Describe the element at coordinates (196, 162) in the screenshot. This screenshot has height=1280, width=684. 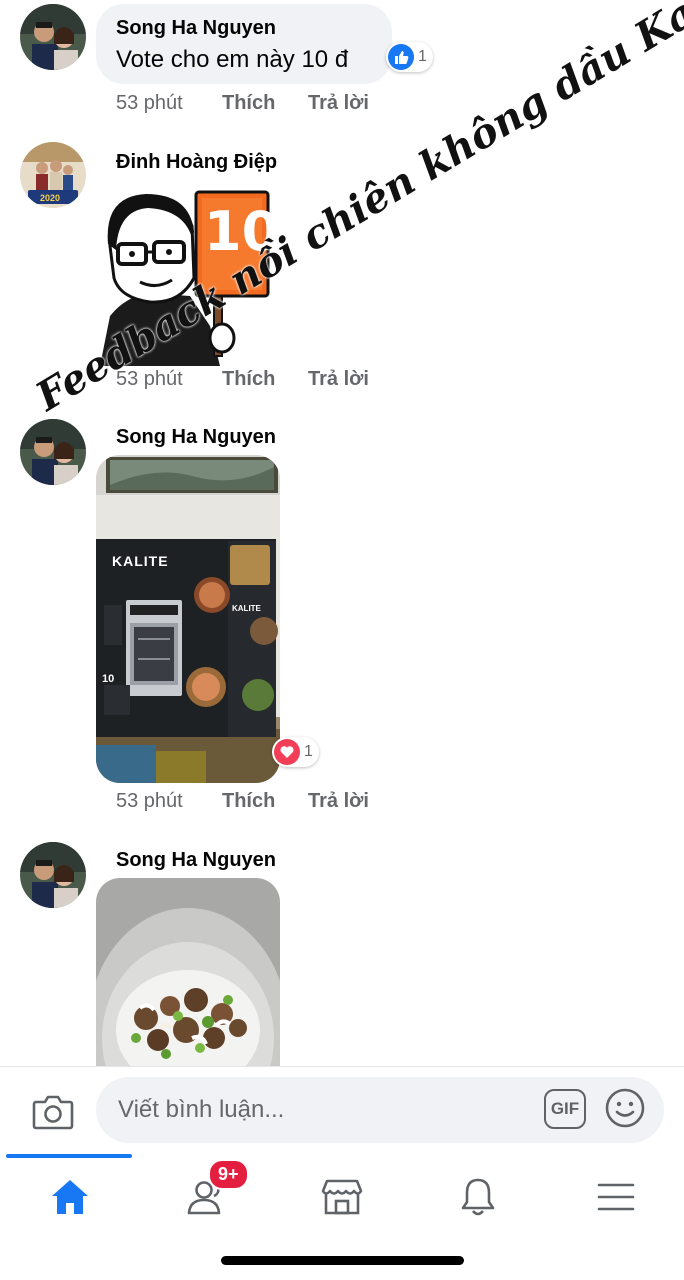
I see `comment-author: Đinh Hoàng Điệp` at that location.